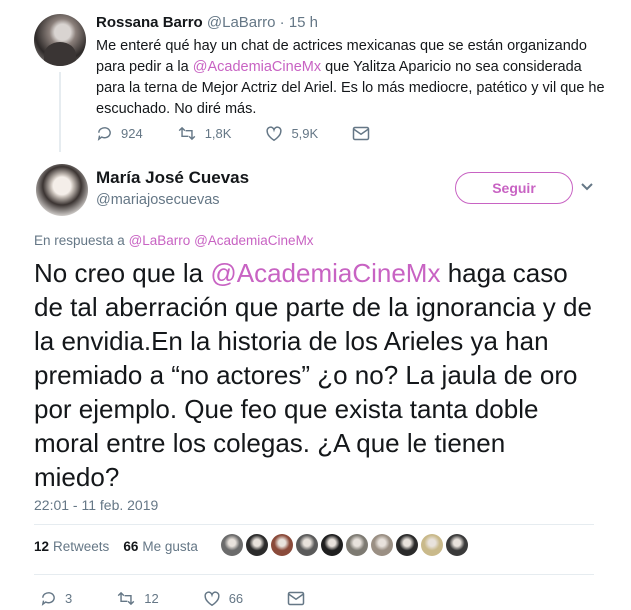 The image size is (631, 610). Describe the element at coordinates (218, 133) in the screenshot. I see `retweet-count: 1,8K` at that location.